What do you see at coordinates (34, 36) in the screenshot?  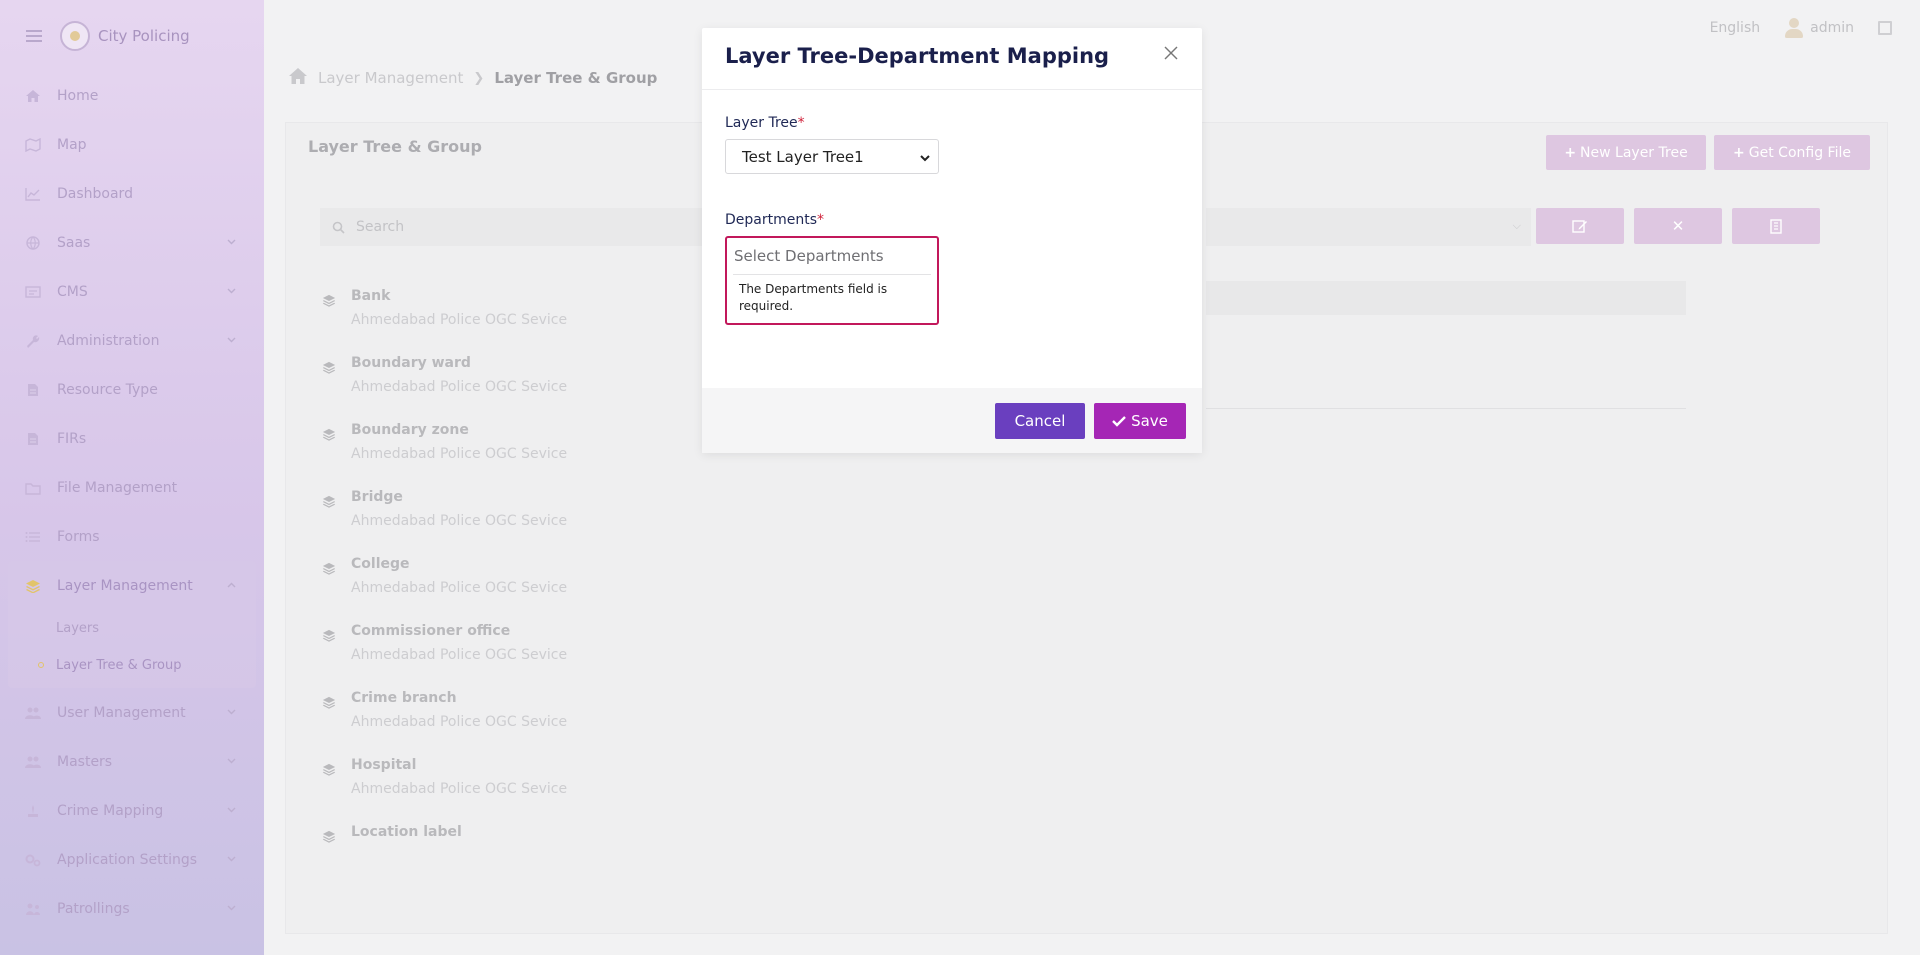 I see `menu-toggle-icon` at bounding box center [34, 36].